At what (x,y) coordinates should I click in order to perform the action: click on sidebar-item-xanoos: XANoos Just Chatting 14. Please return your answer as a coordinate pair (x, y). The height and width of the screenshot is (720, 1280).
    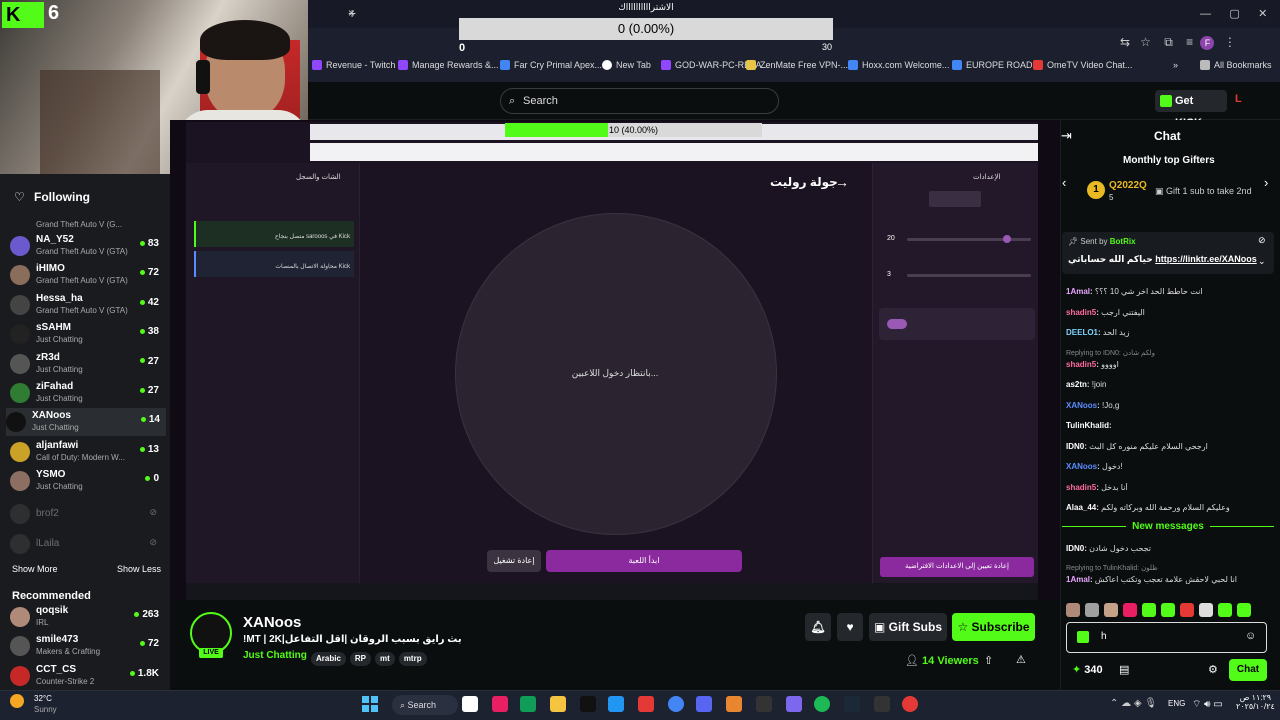
    Looking at the image, I should click on (86, 422).